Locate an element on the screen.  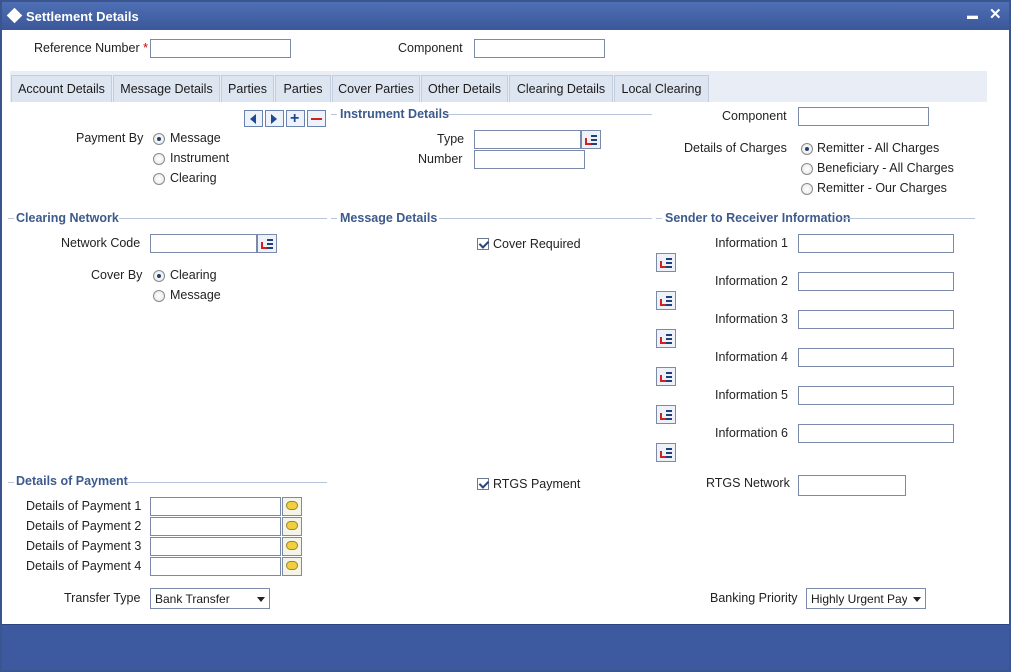
information-2-label: Information 2 is located at coordinates (751, 281).